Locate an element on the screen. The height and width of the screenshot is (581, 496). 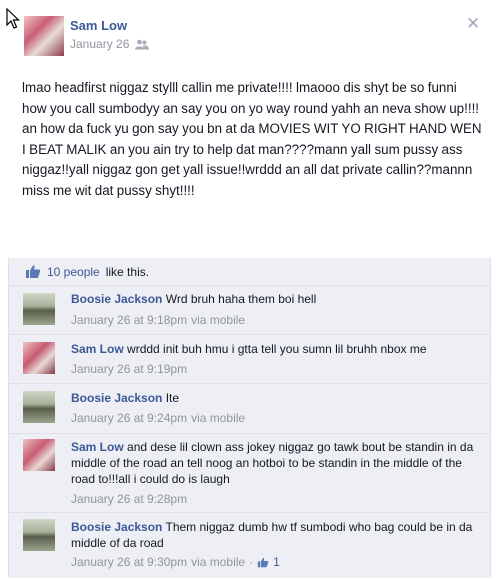
comment-text: Wrd bruh haha them boi hell is located at coordinates (241, 299).